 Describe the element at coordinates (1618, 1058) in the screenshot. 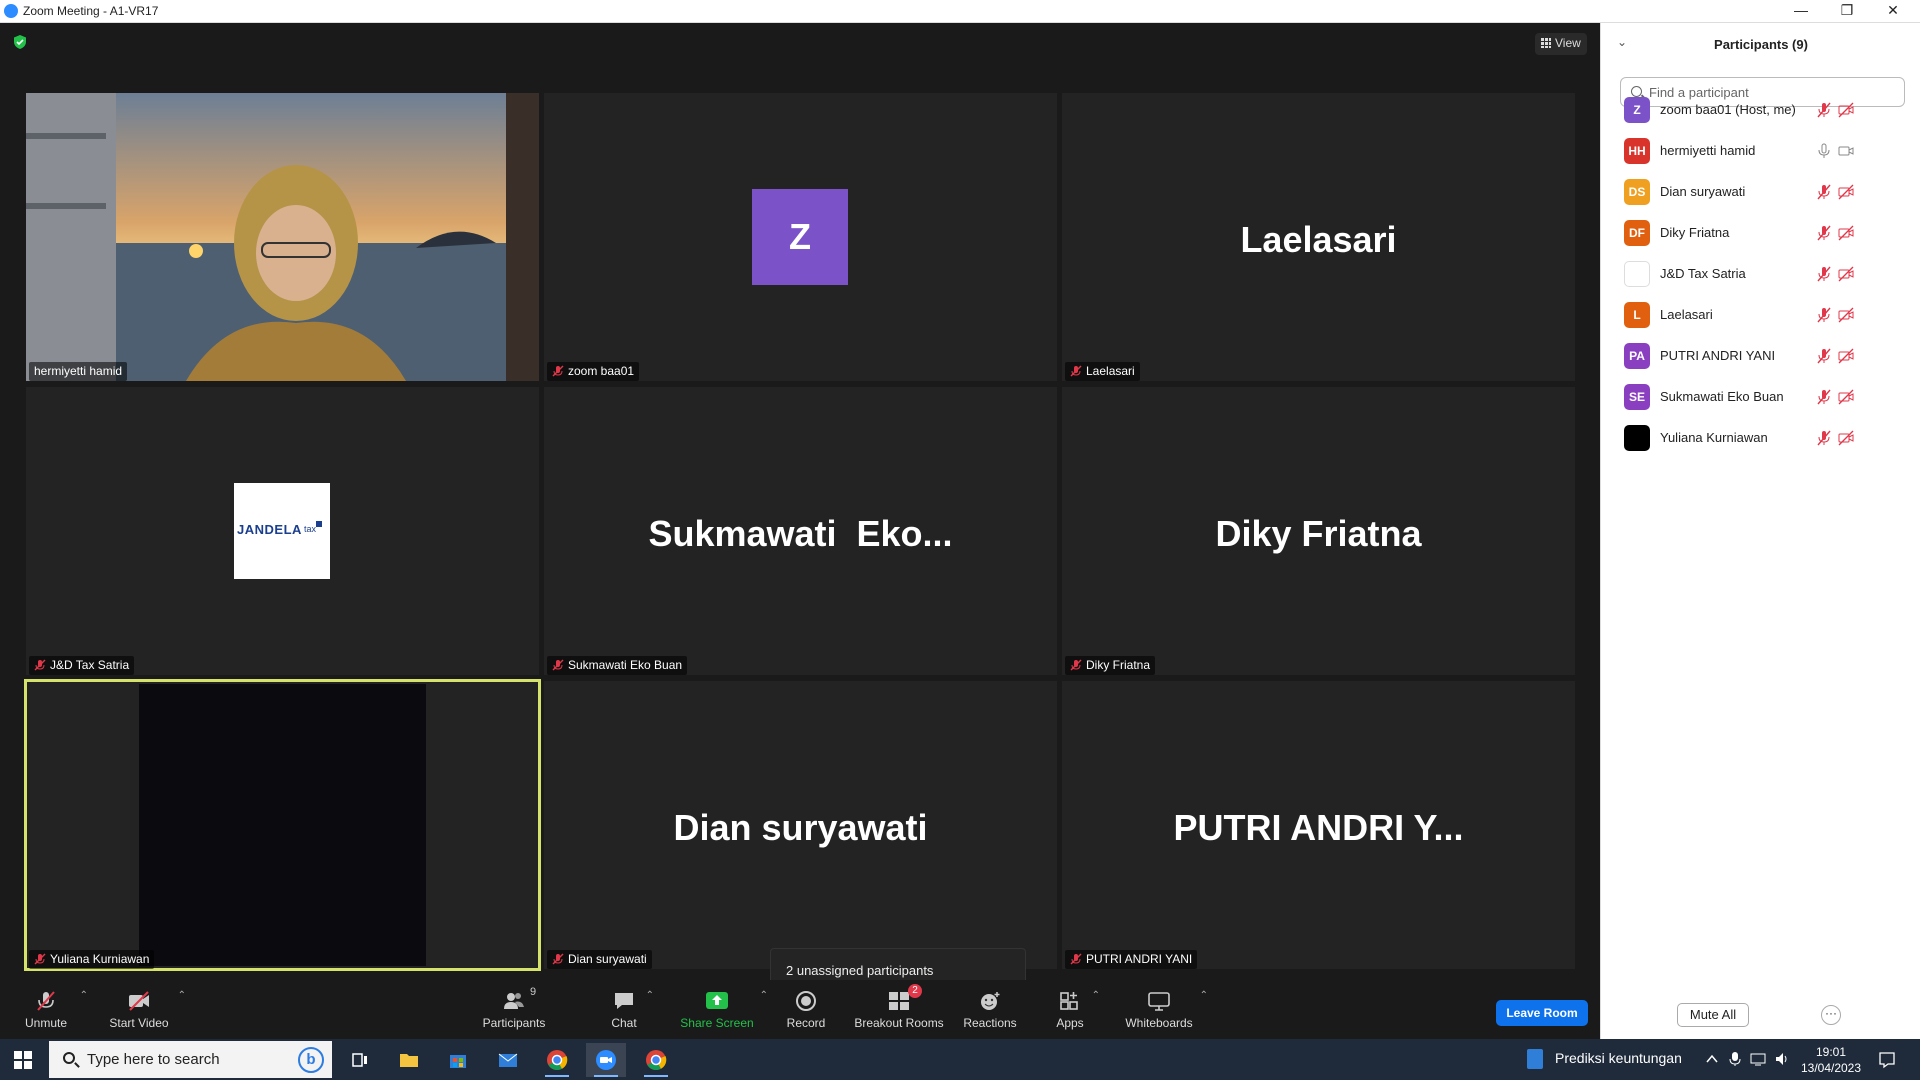

I see `news-widget-text: Prediksi keuntungan` at that location.